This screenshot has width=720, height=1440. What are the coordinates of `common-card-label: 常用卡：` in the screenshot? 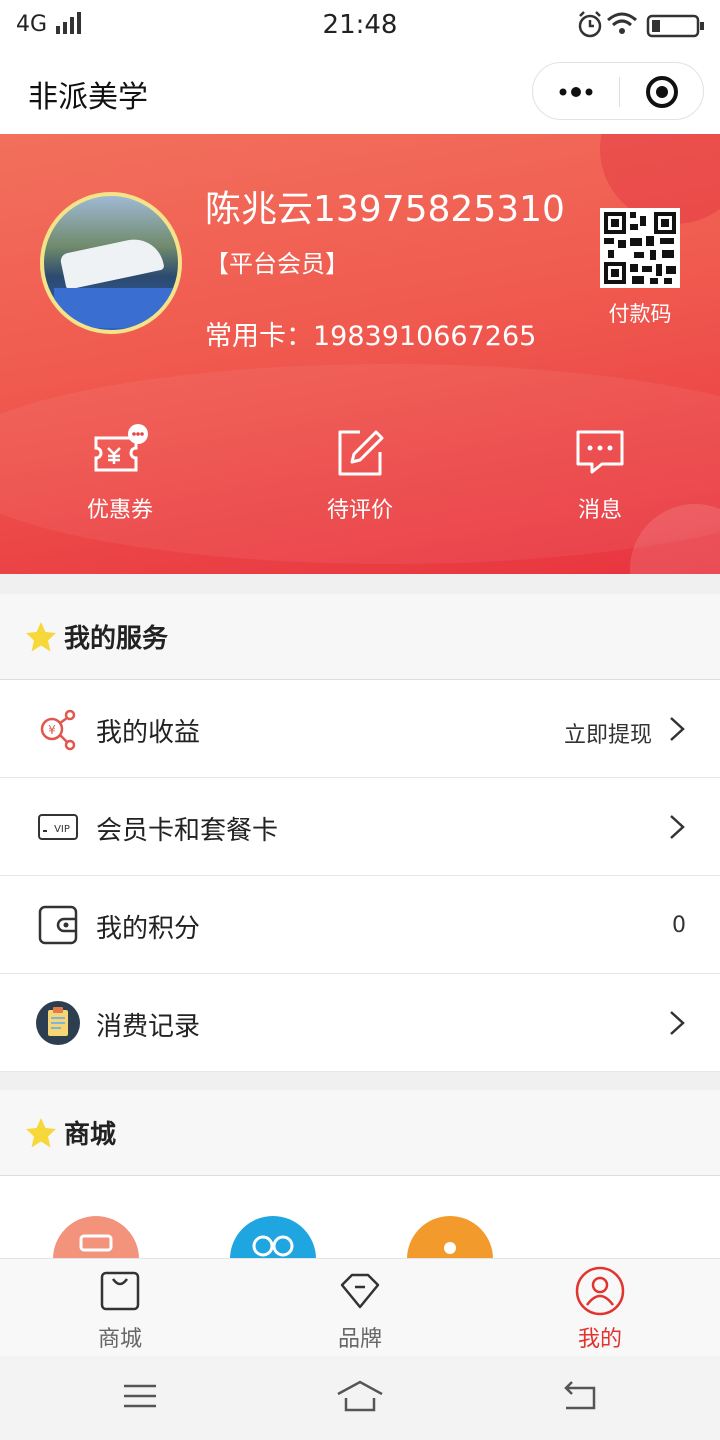 It's located at (259, 336).